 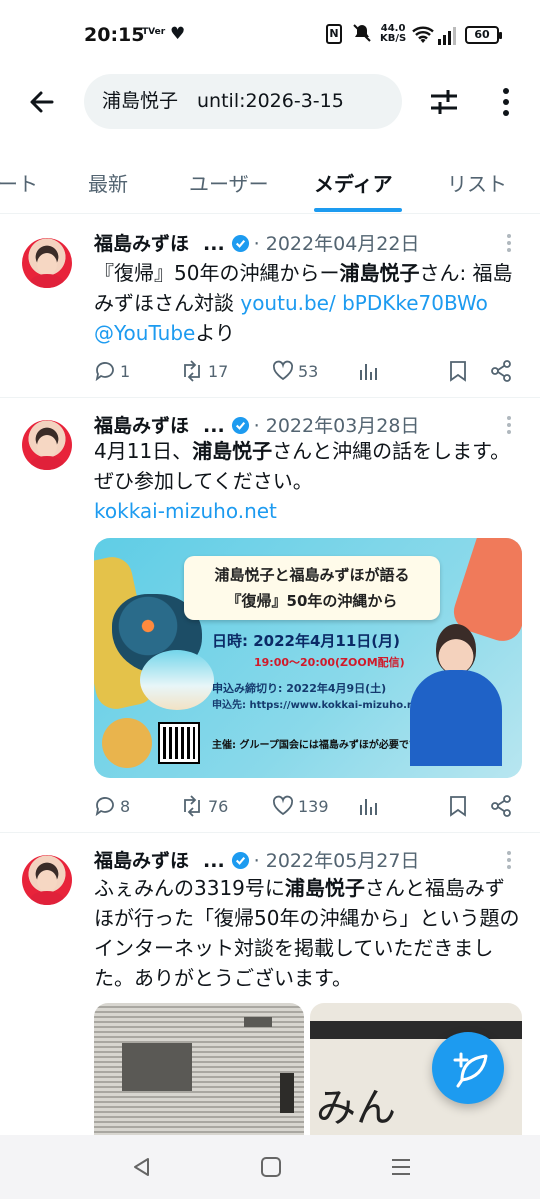 I want to click on bookmark-icon, so click(x=458, y=806).